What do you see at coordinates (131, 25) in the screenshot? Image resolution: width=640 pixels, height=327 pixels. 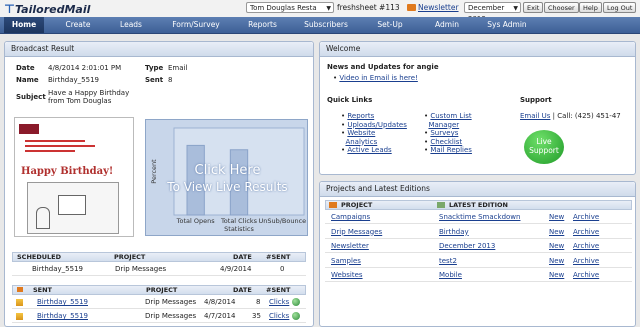 I see `tab-leads: Leads` at bounding box center [131, 25].